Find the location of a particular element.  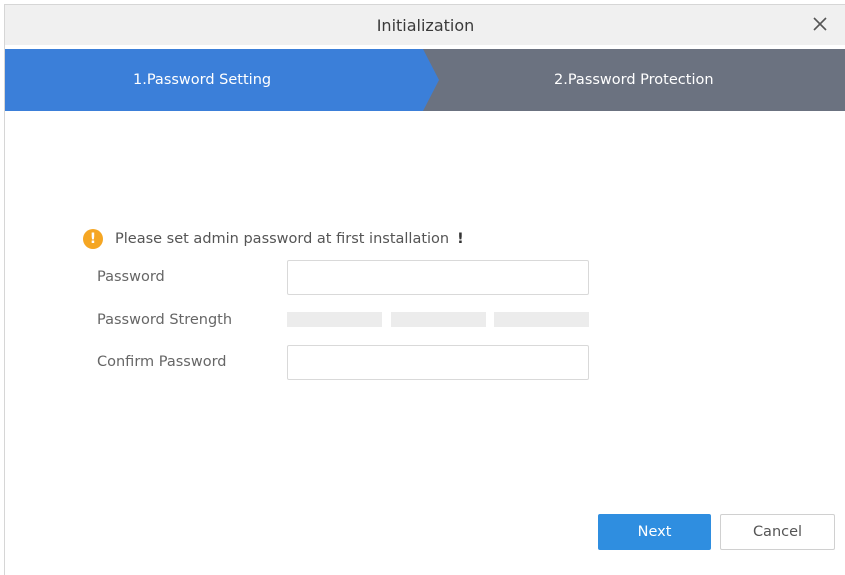

strength-bar-strong is located at coordinates (541, 319).